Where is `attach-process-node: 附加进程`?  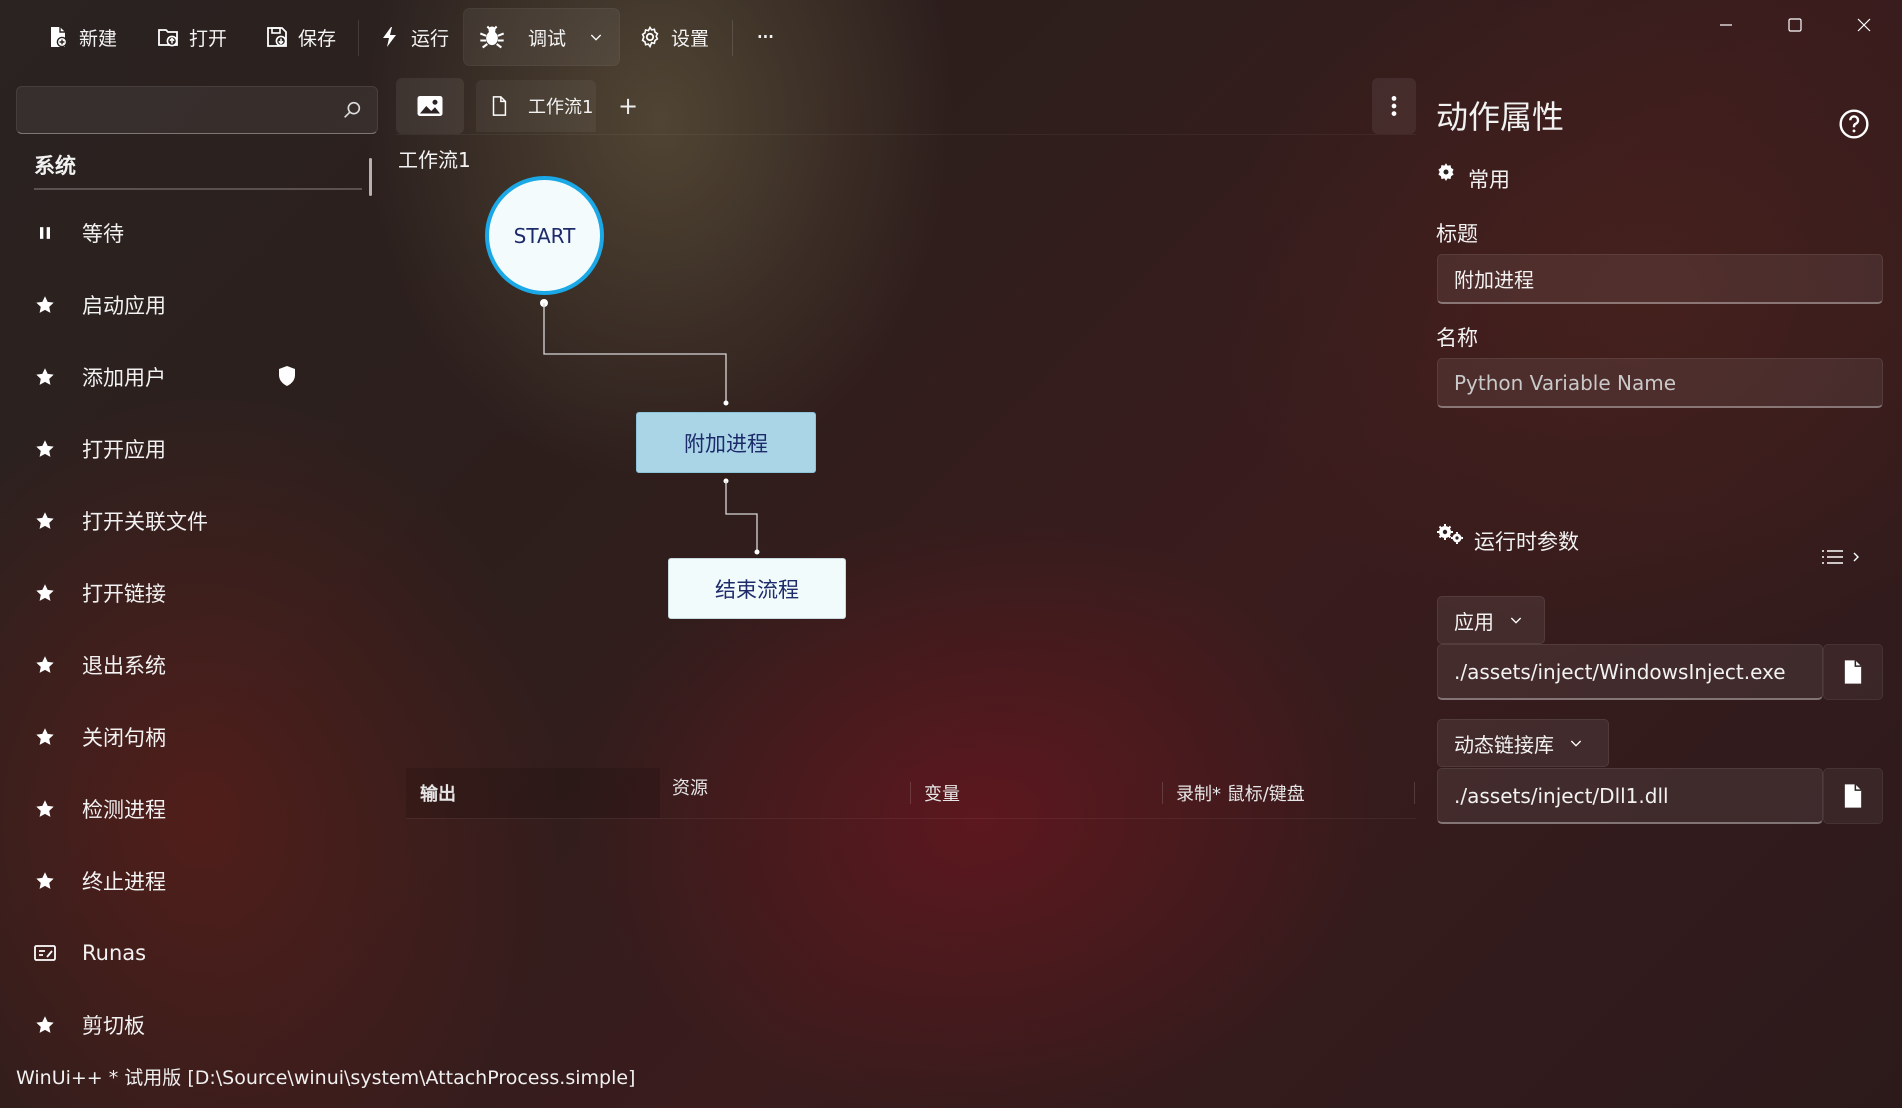
attach-process-node: 附加进程 is located at coordinates (726, 442).